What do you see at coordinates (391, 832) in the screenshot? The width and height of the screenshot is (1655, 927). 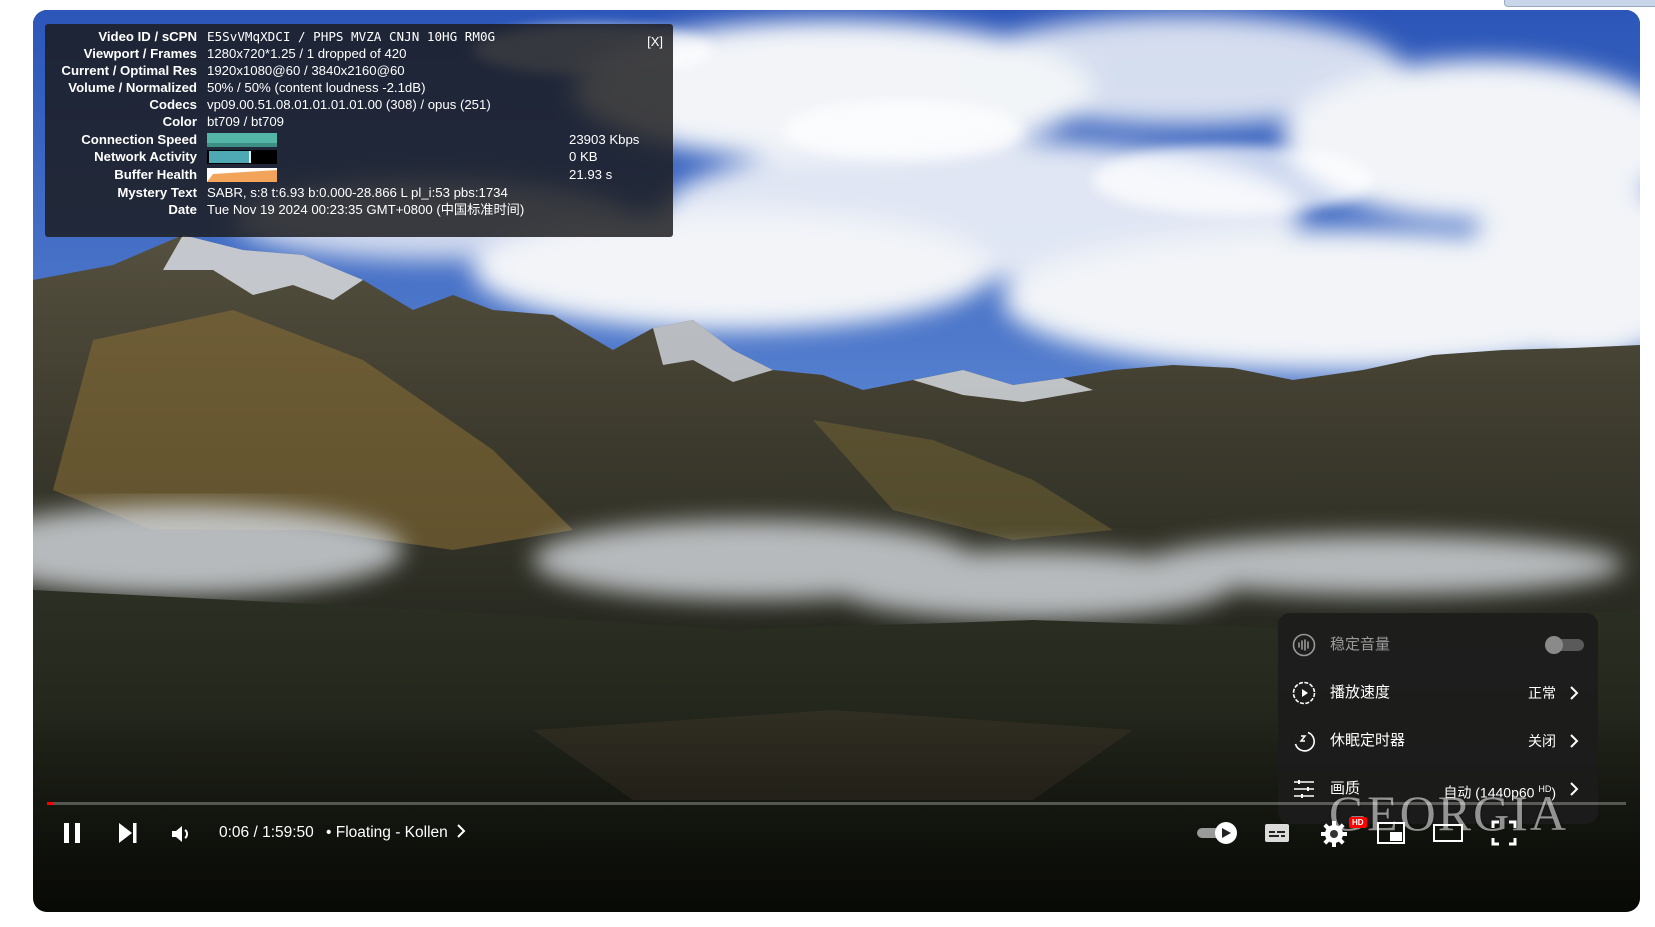 I see `chapter-title: Floating - Kollen` at bounding box center [391, 832].